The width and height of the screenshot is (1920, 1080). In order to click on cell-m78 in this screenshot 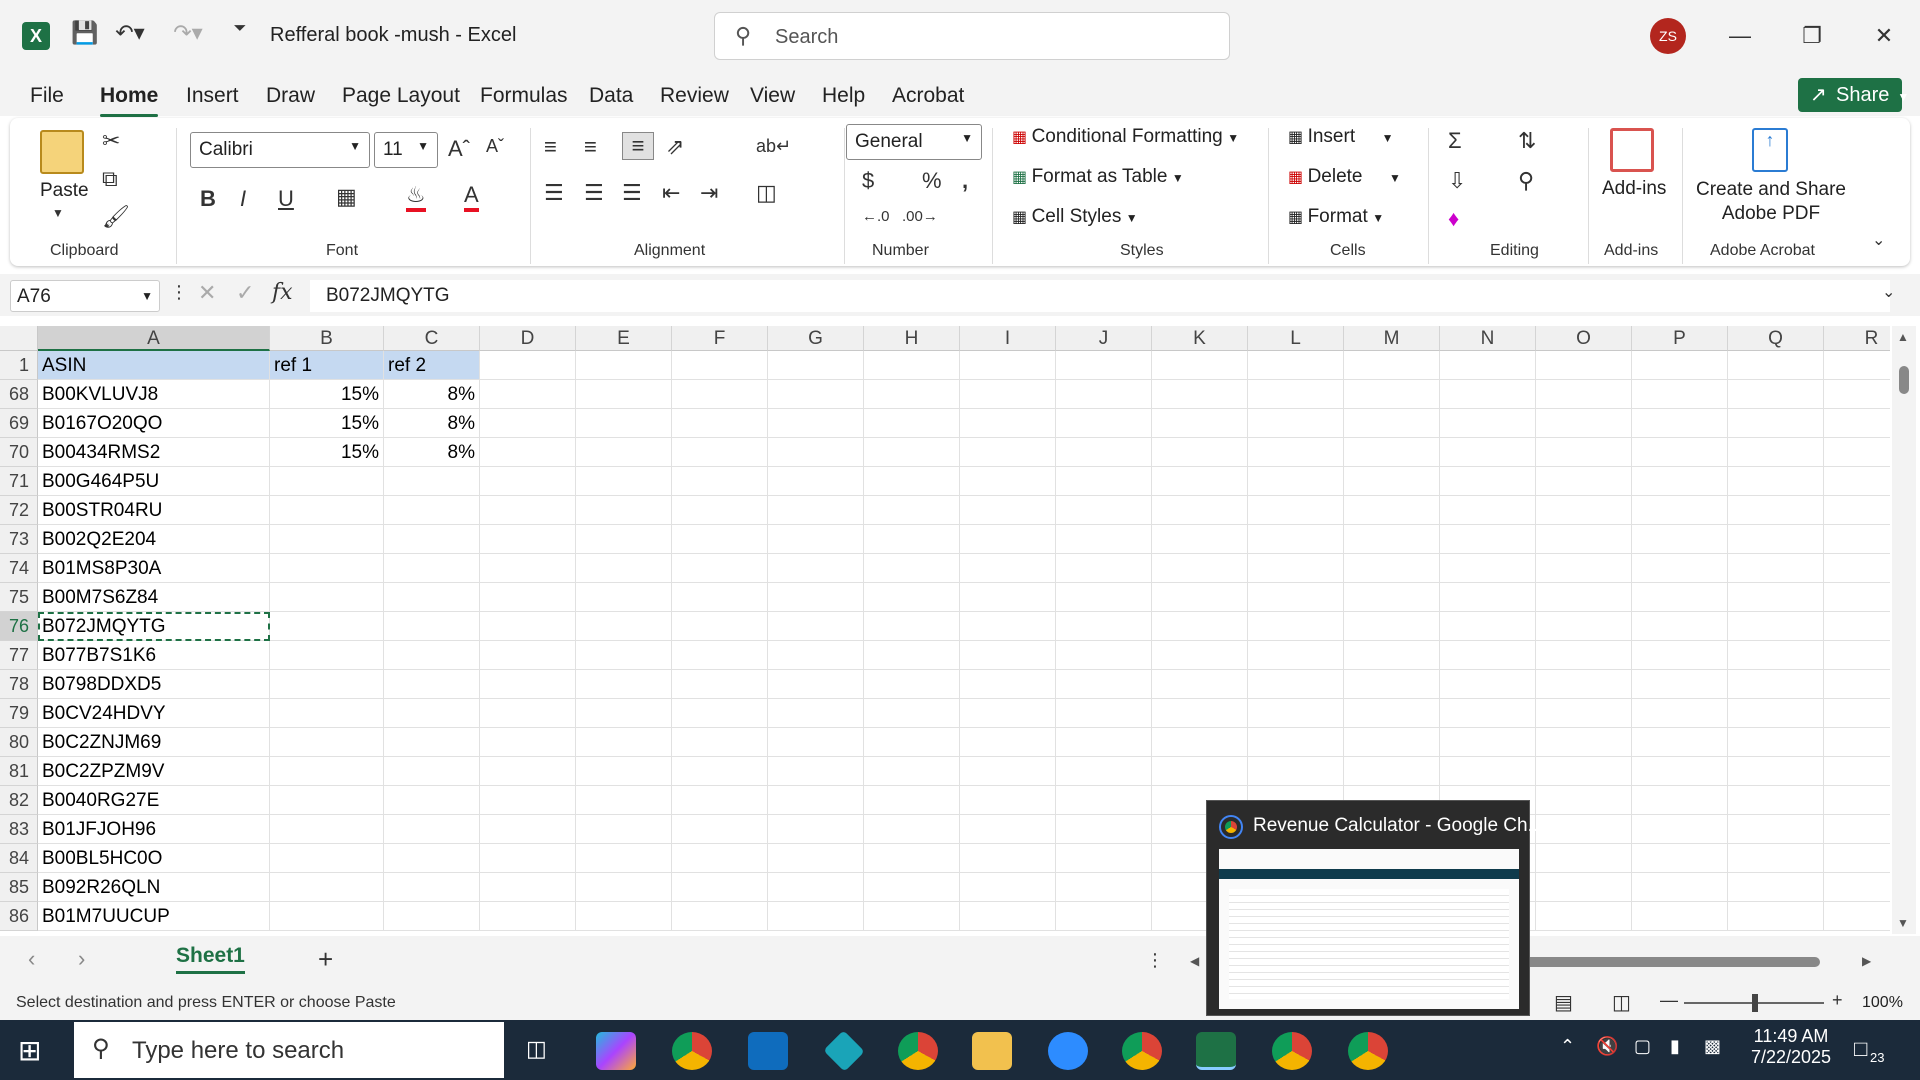, I will do `click(1392, 684)`.